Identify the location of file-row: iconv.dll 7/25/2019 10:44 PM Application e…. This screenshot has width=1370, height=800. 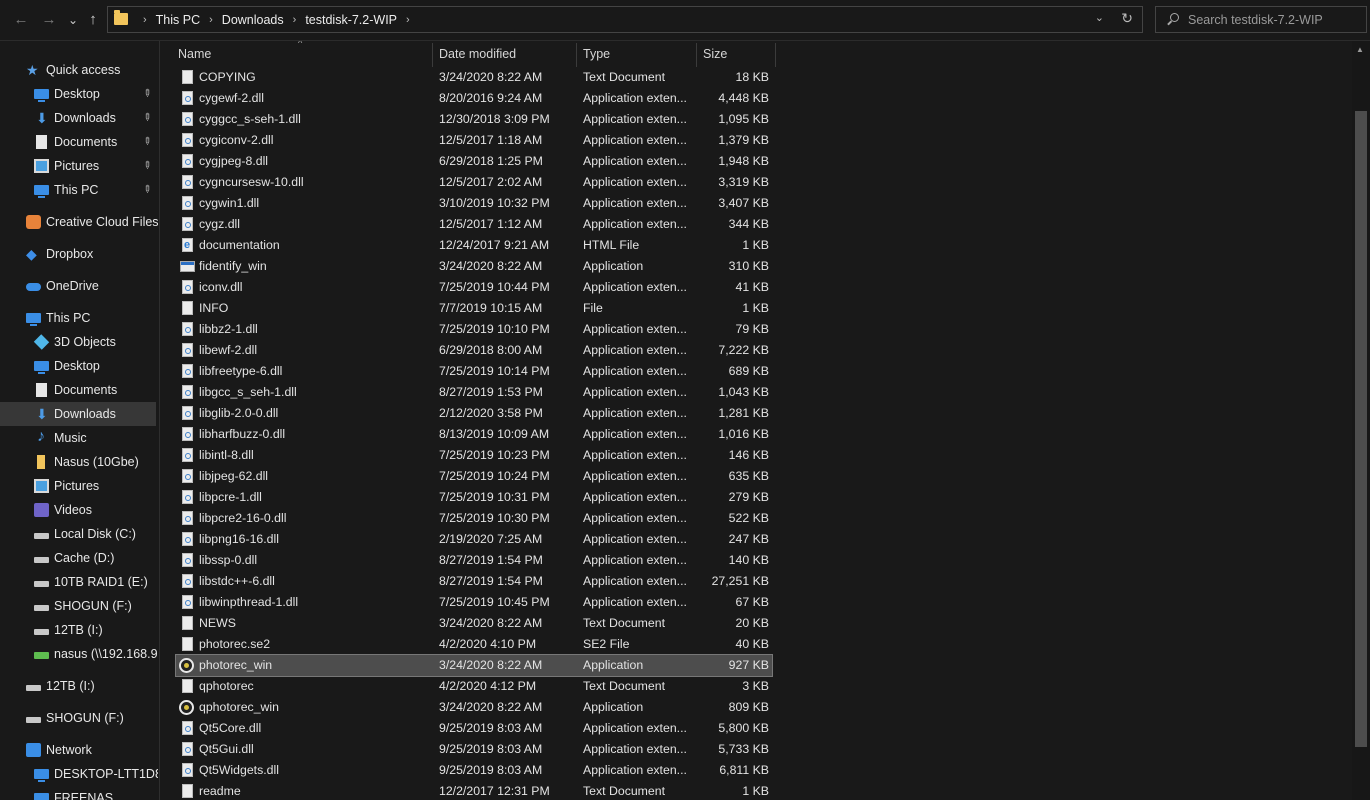
(474, 287).